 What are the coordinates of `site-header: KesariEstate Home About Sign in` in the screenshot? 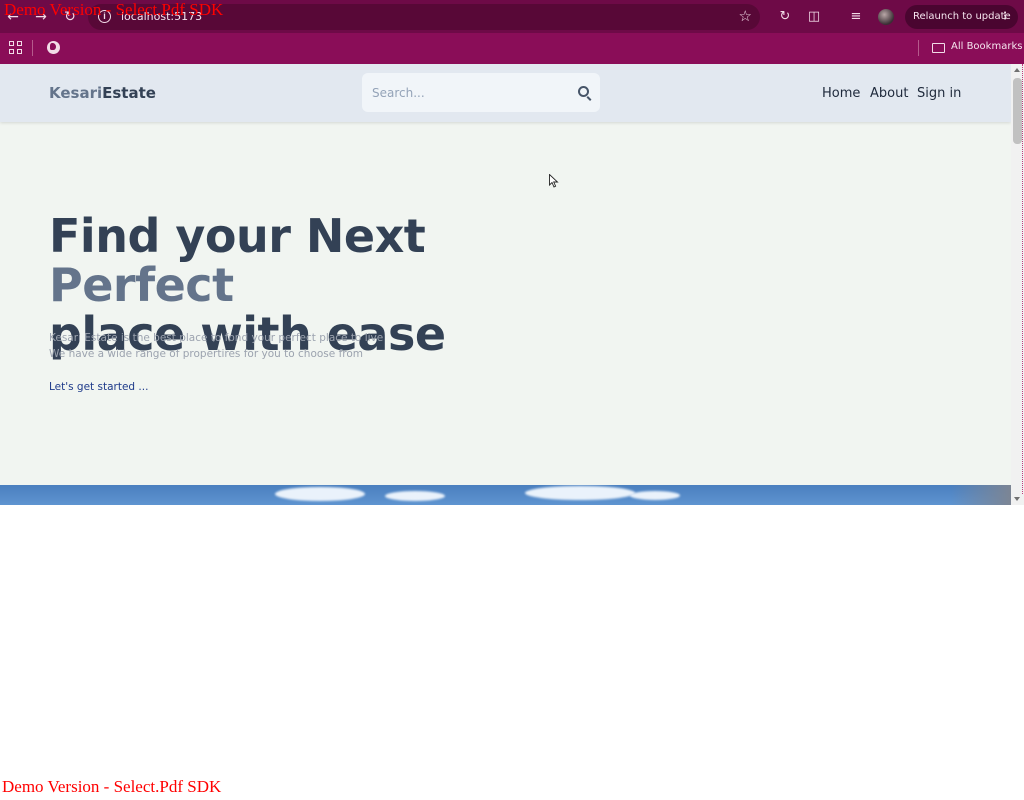 It's located at (505, 93).